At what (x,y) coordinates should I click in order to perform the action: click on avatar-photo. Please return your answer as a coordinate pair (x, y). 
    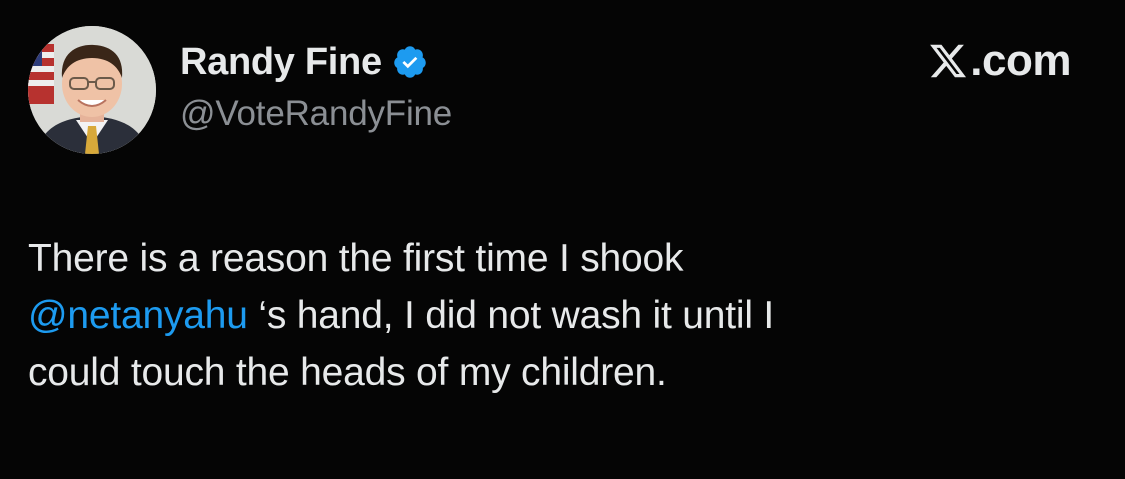
    Looking at the image, I should click on (92, 90).